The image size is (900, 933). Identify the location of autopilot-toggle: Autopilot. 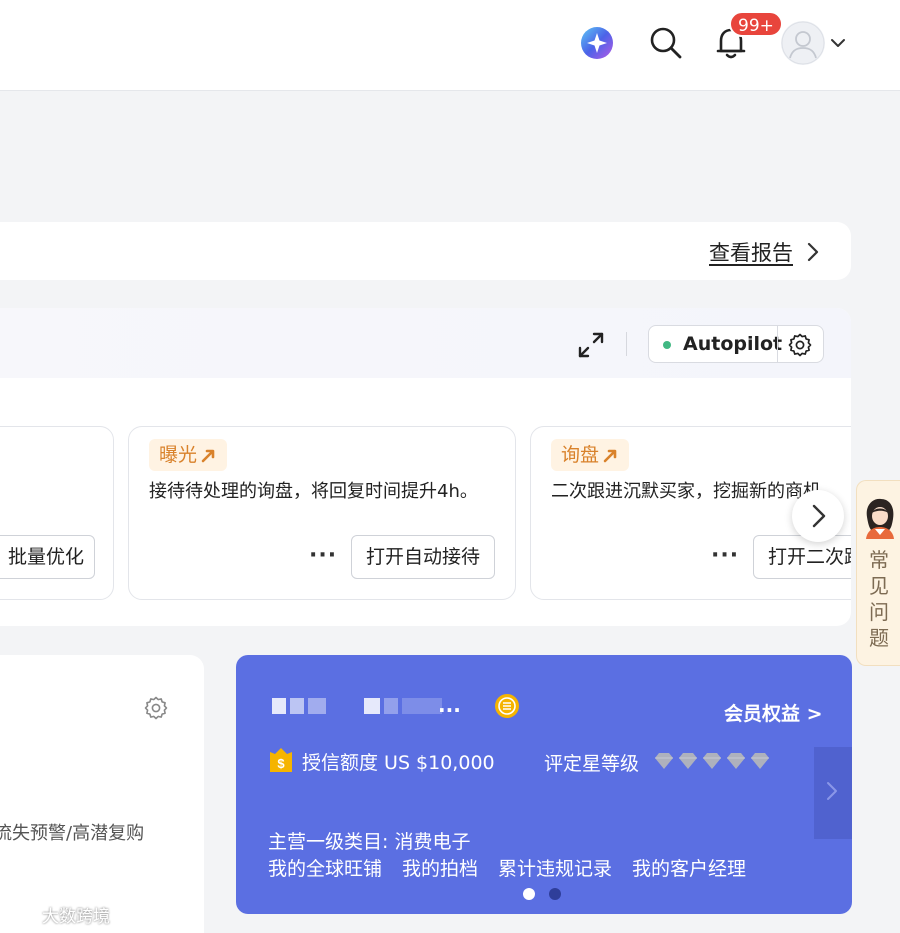
(736, 344).